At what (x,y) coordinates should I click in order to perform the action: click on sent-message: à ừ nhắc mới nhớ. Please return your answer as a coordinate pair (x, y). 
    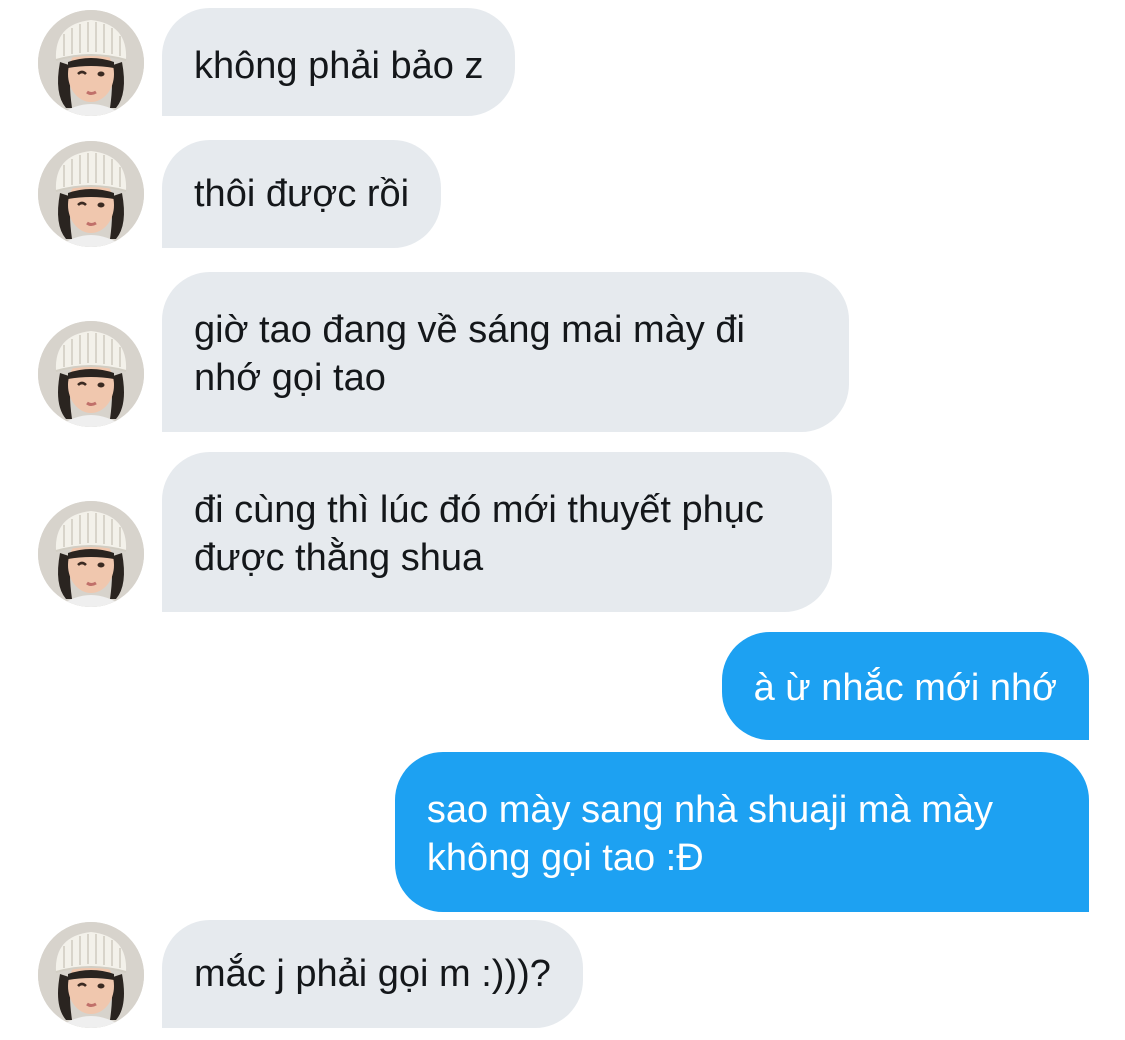
    Looking at the image, I should click on (905, 686).